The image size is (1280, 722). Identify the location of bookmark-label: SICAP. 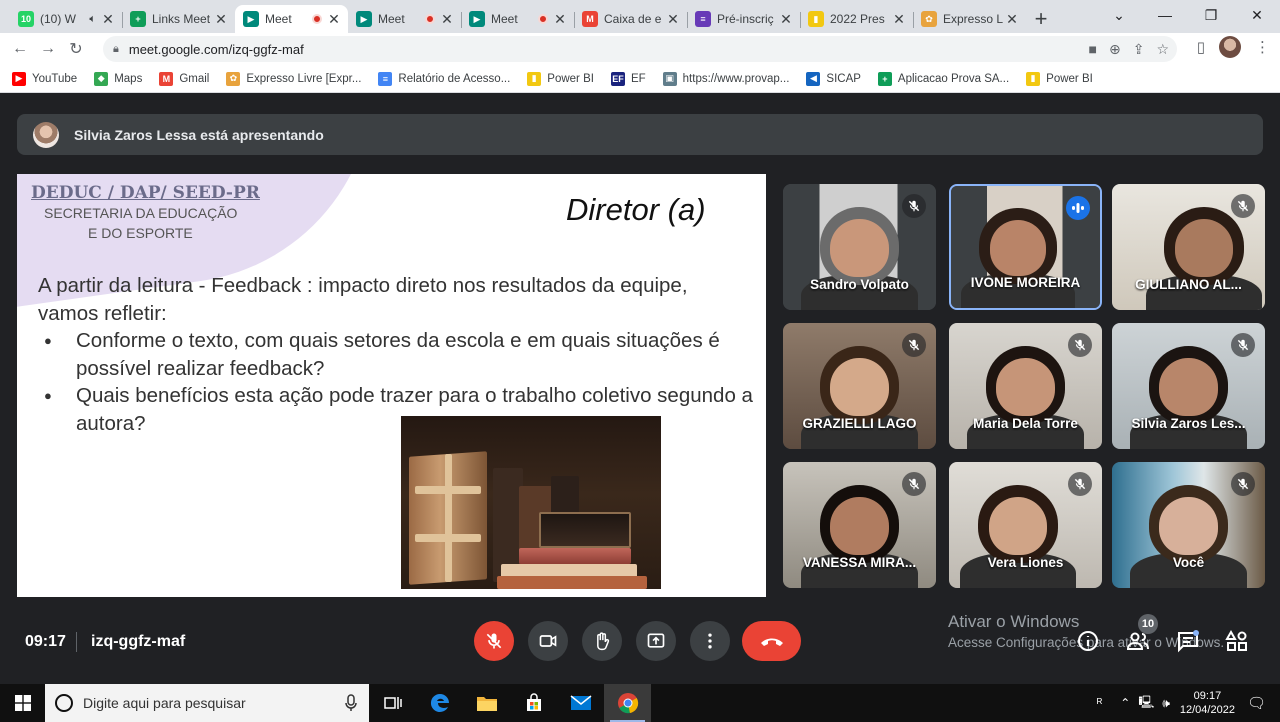
(843, 78).